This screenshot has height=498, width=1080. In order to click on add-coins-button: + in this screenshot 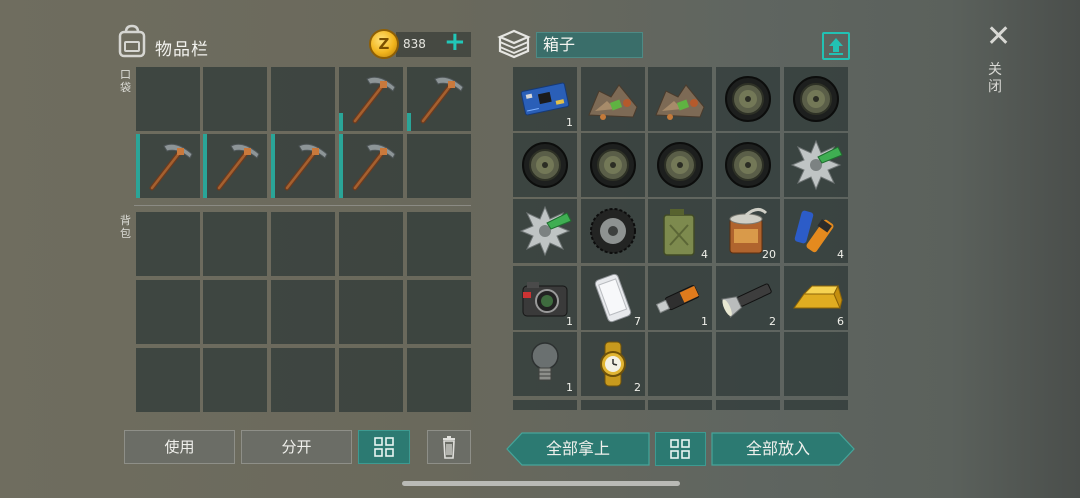, I will do `click(455, 42)`.